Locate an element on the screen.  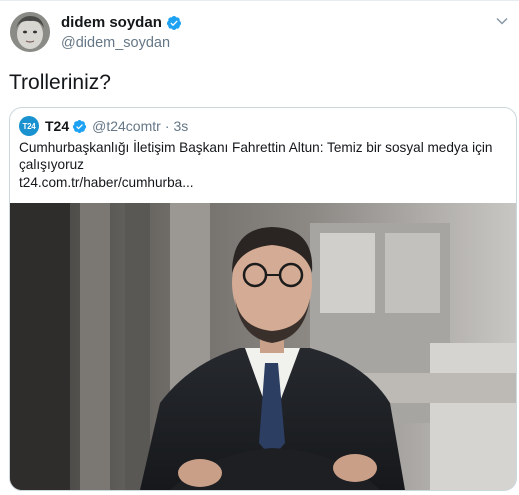
author-name: didem soydan is located at coordinates (111, 22).